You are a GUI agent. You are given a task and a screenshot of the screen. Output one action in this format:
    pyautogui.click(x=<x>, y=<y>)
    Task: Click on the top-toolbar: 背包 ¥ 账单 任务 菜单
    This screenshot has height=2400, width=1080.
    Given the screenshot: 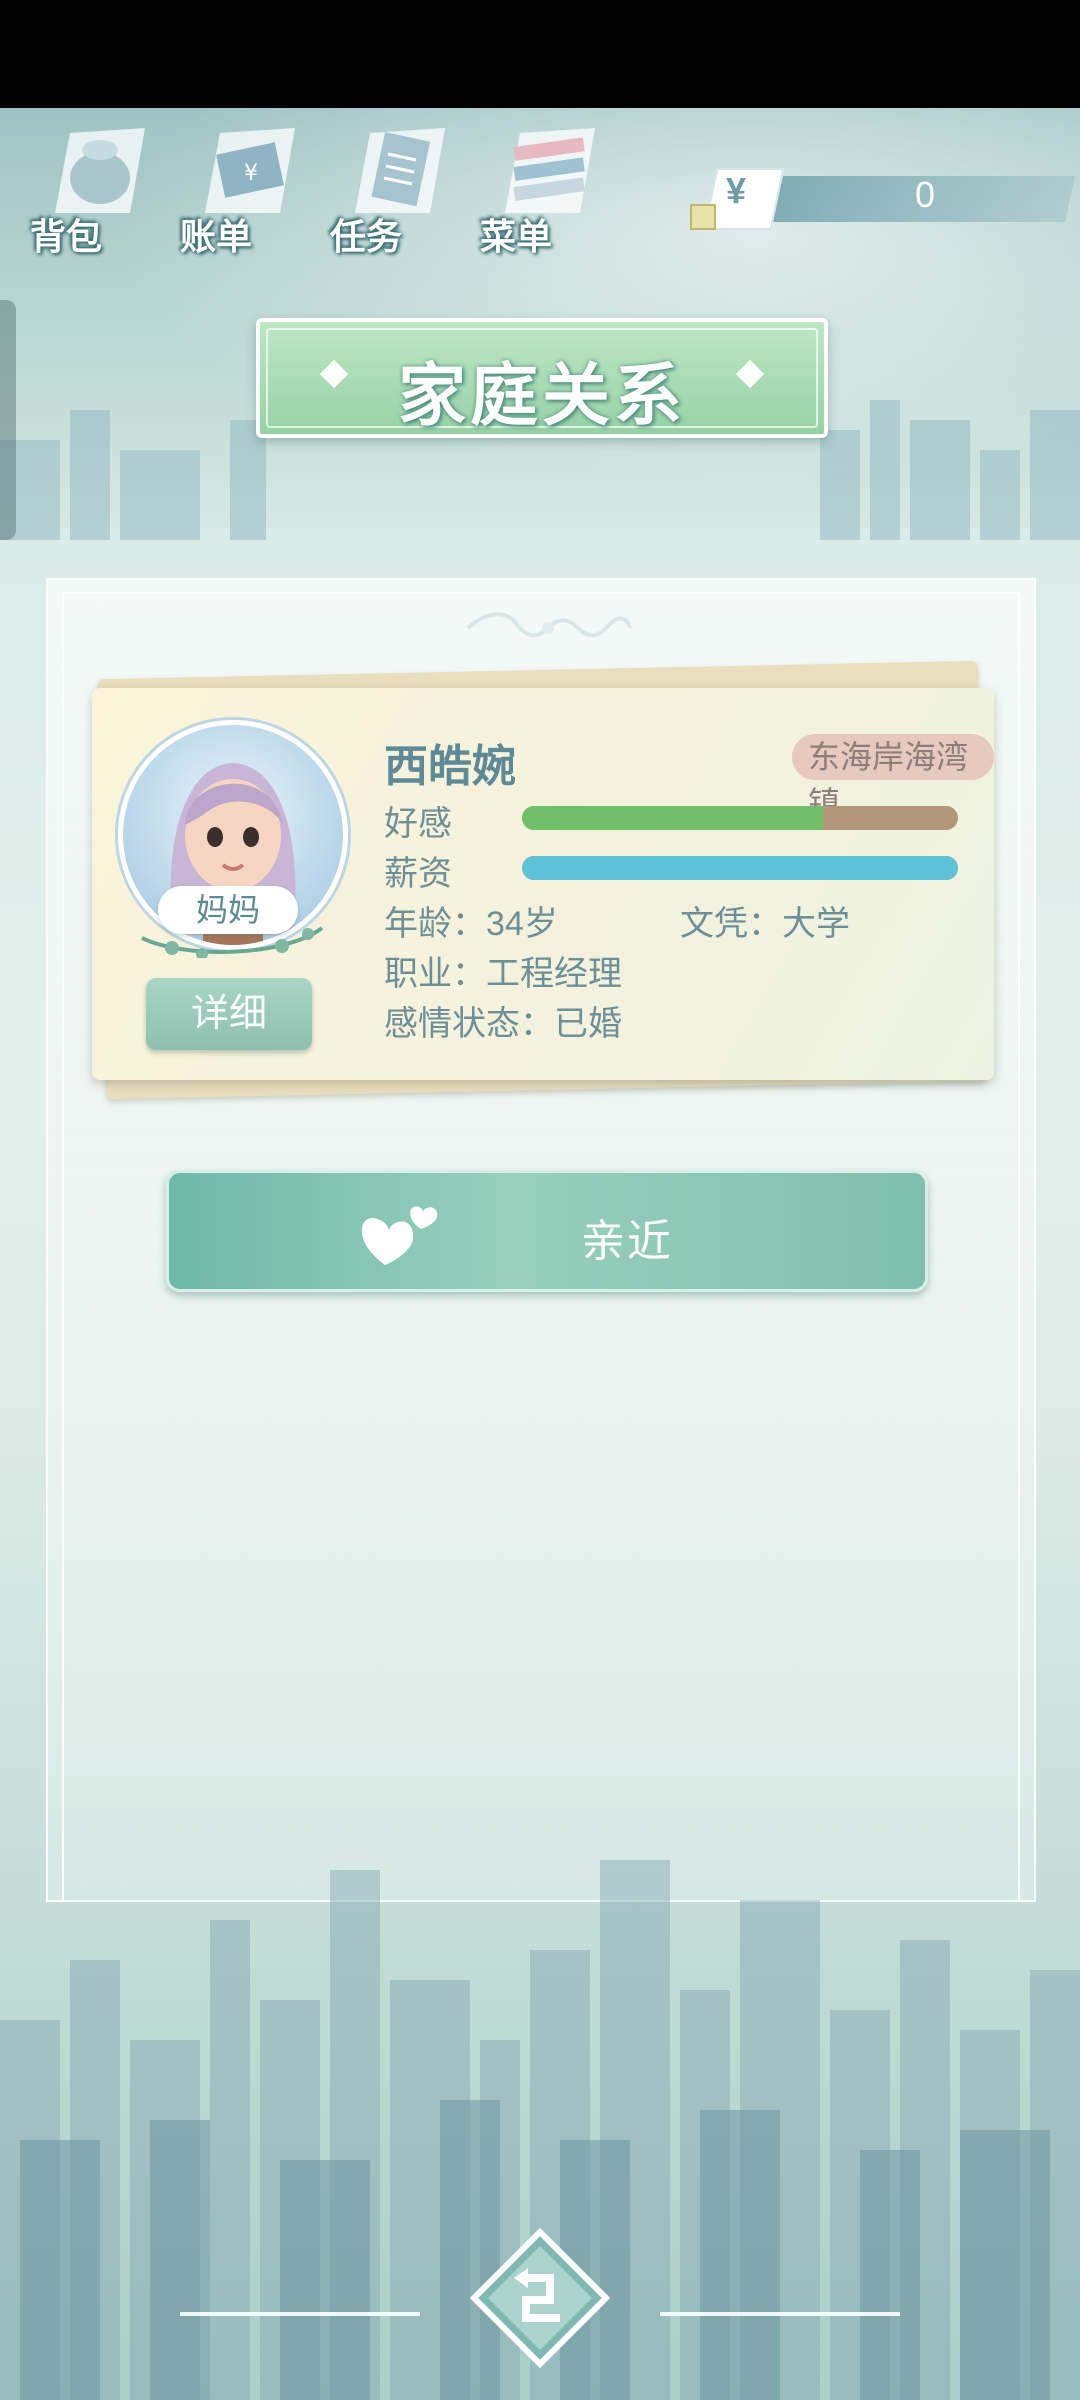 What is the action you would take?
    pyautogui.click(x=330, y=185)
    